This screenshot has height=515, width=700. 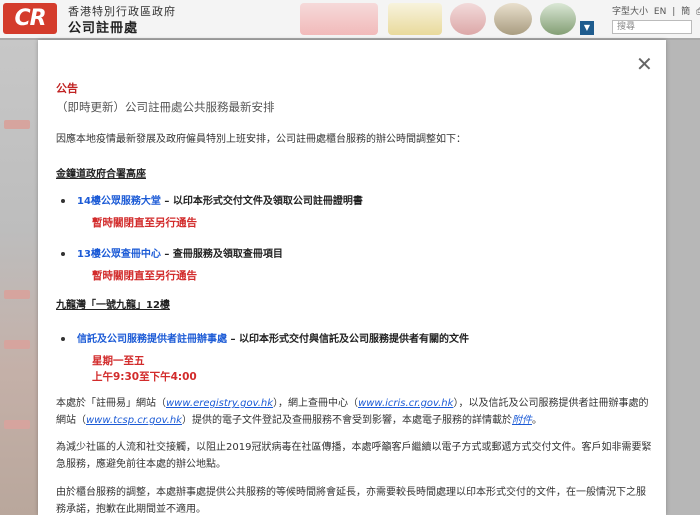 What do you see at coordinates (652, 27) in the screenshot?
I see `search-input: 搜尋` at bounding box center [652, 27].